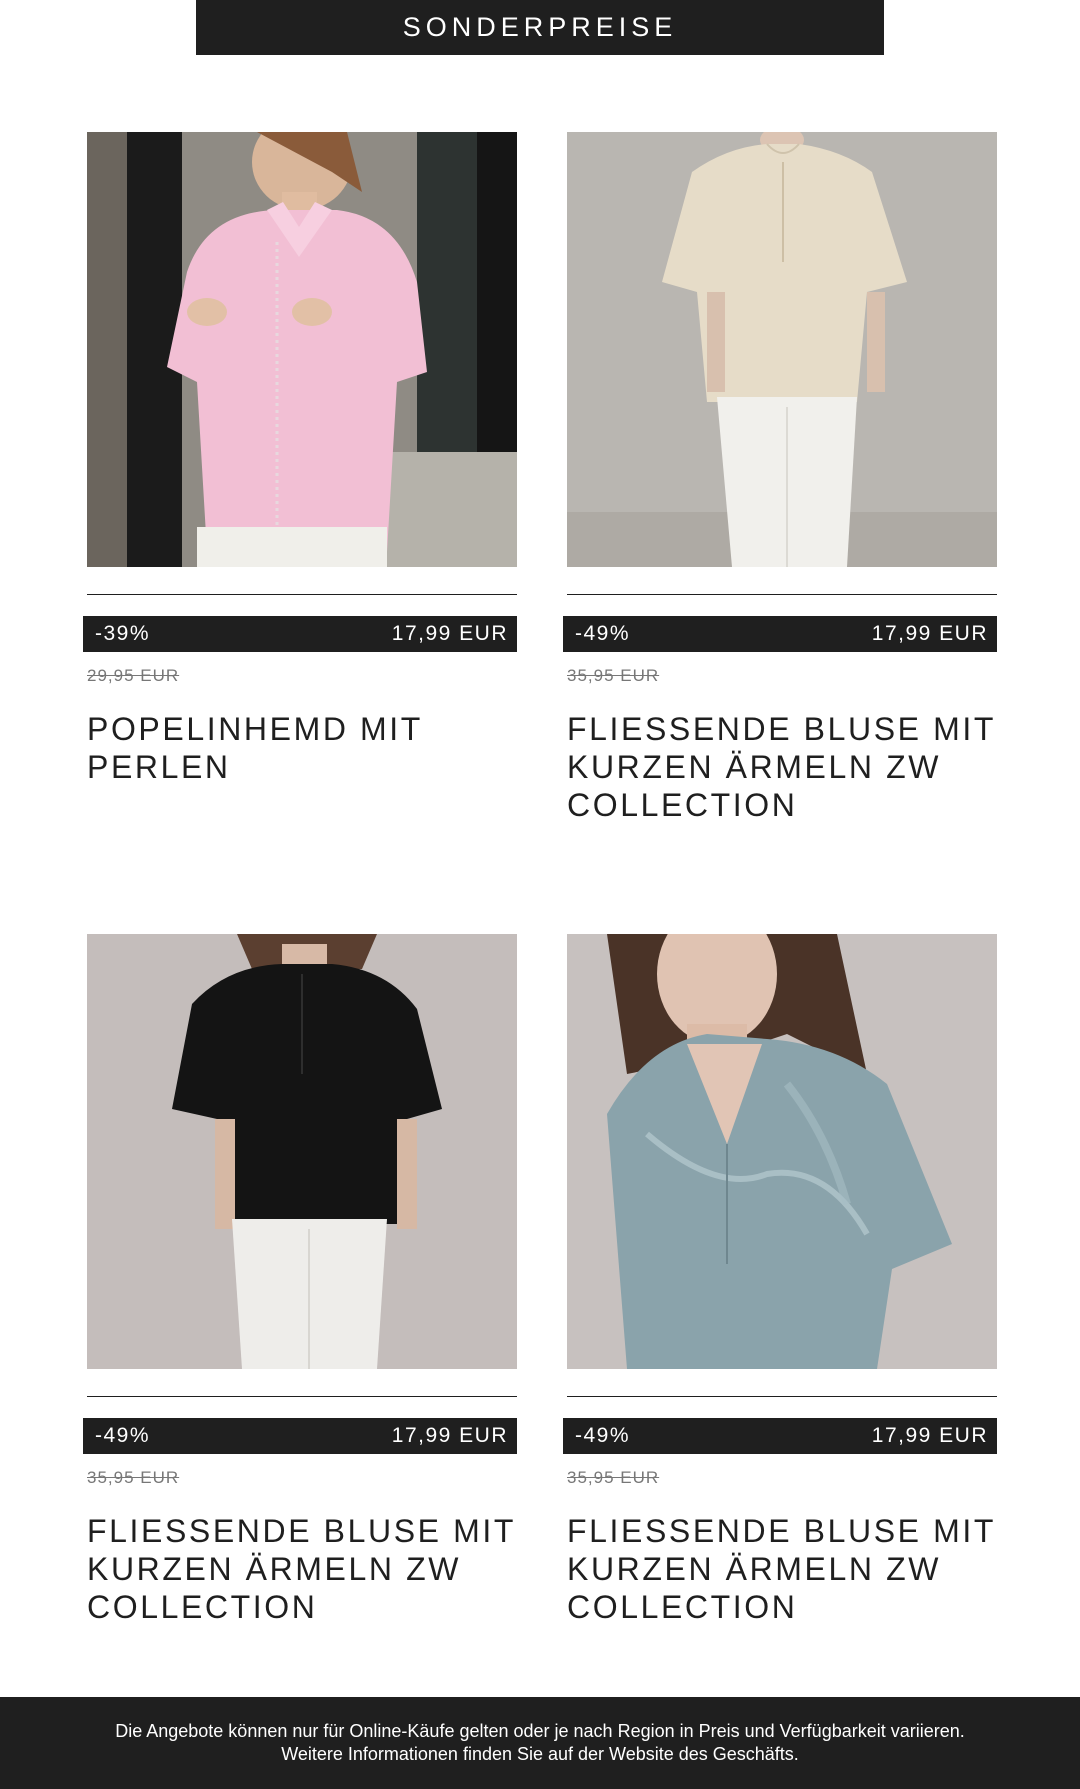  I want to click on product-image-cream-blouse, so click(782, 349).